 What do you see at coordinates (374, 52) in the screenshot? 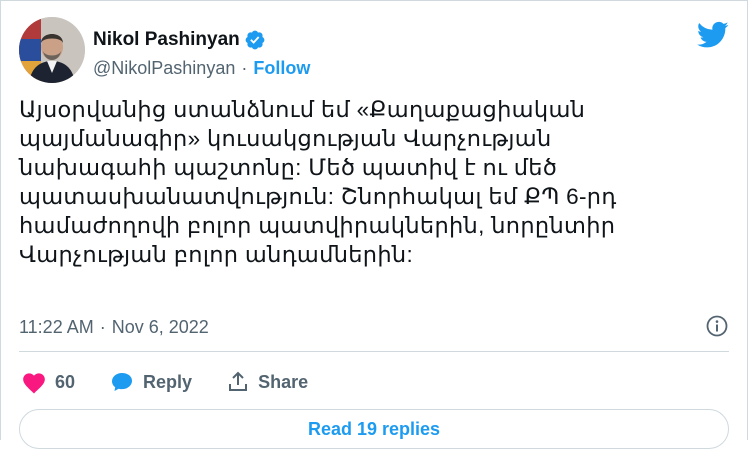
I see `tweet-header: Nikol Pashinyan @NikolPashinyan · Follow` at bounding box center [374, 52].